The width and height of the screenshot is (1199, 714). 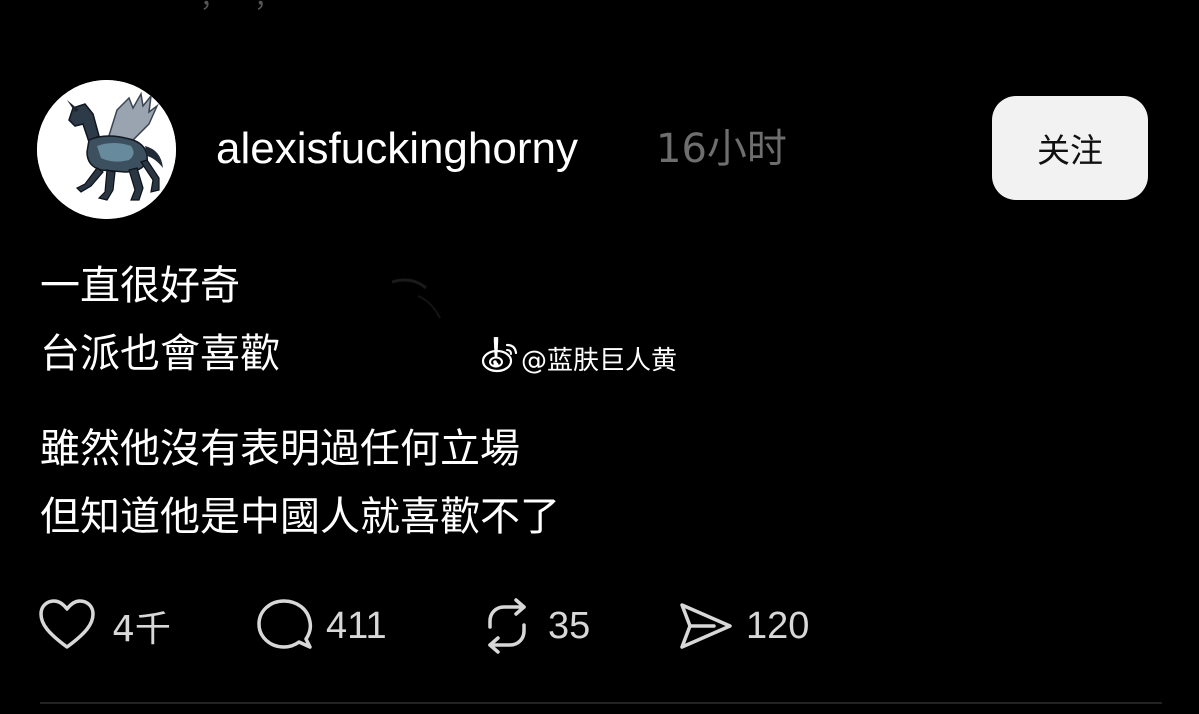 What do you see at coordinates (397, 328) in the screenshot?
I see `redaction-scribble` at bounding box center [397, 328].